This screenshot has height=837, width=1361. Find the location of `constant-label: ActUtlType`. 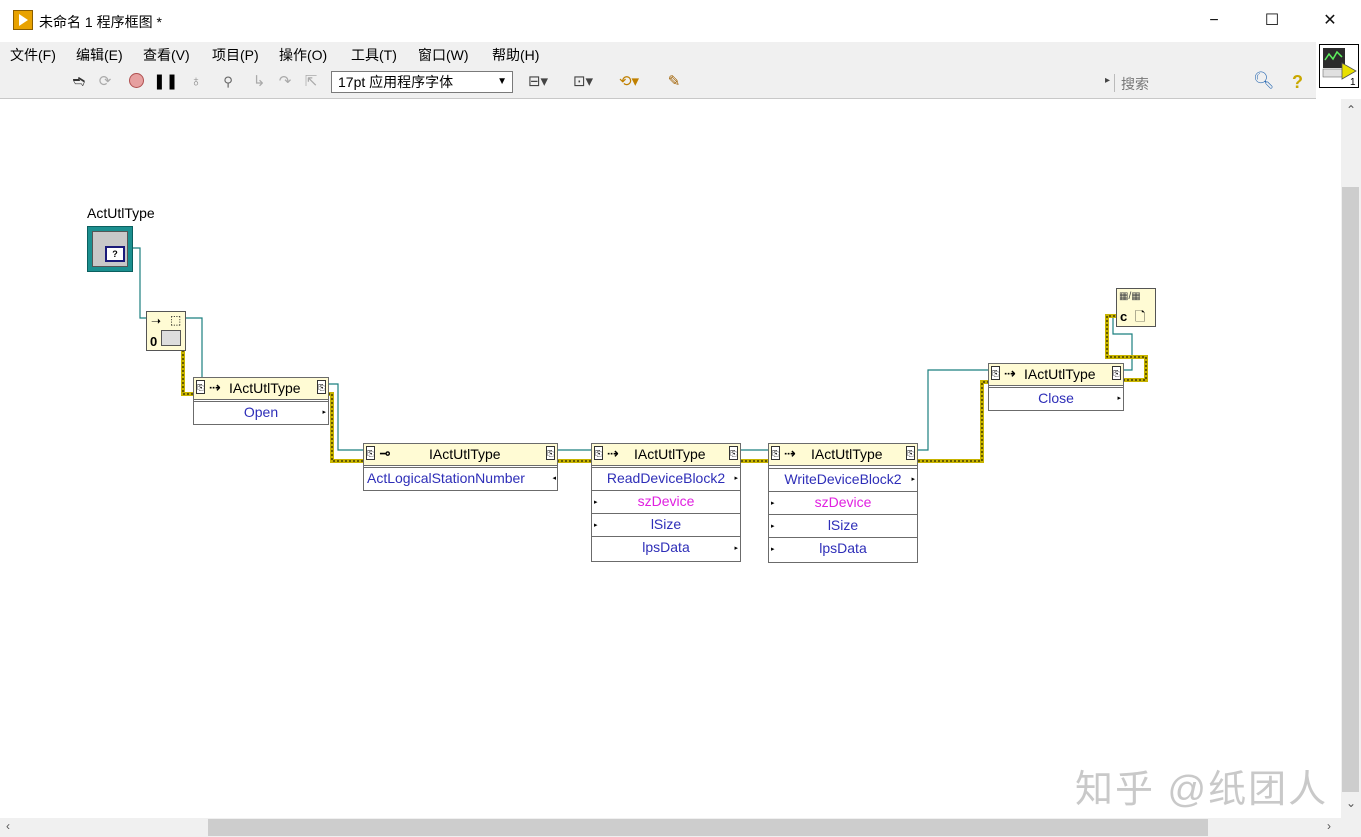

constant-label: ActUtlType is located at coordinates (121, 213).